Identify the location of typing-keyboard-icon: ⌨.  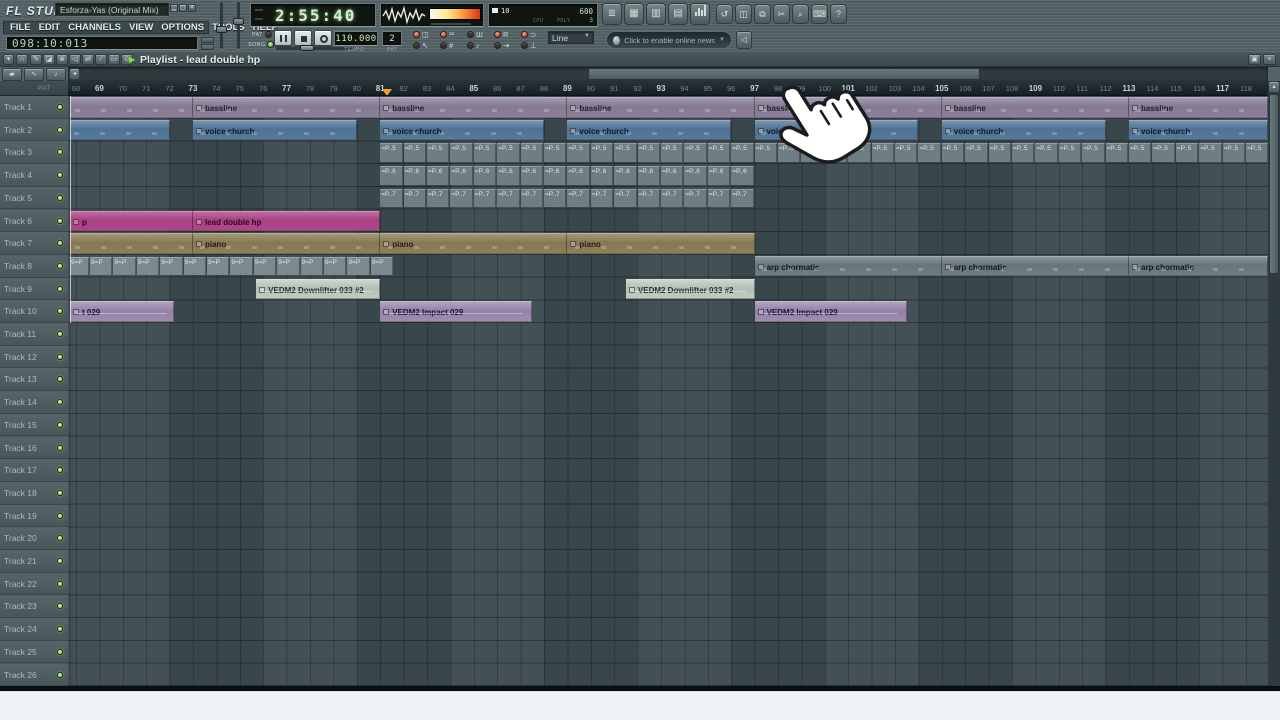
(819, 14).